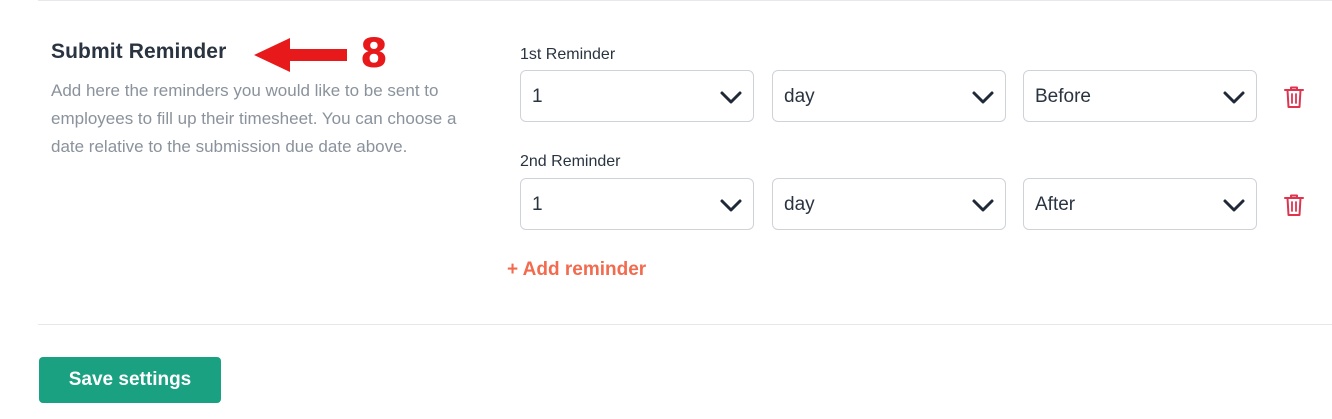 The width and height of the screenshot is (1332, 419). Describe the element at coordinates (685, 0) in the screenshot. I see `top-divider` at that location.